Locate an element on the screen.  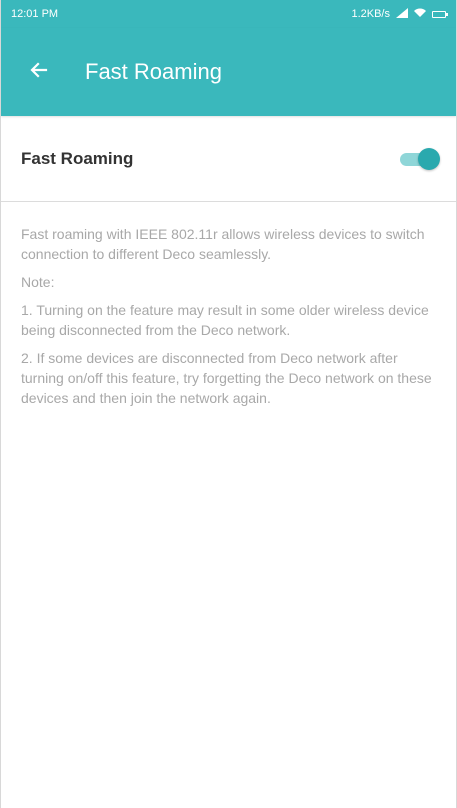
status-bar: 12:01 PM 1.2KB/s is located at coordinates (228, 14).